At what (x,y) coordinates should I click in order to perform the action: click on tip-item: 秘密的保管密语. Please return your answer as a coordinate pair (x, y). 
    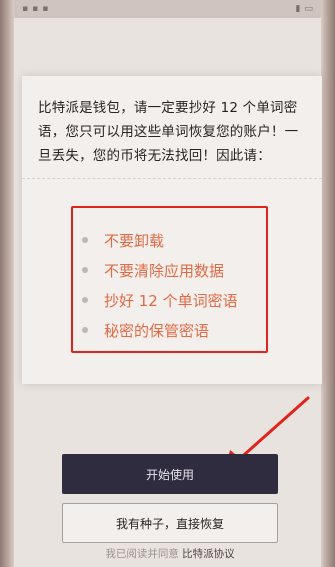
    Looking at the image, I should click on (174, 330).